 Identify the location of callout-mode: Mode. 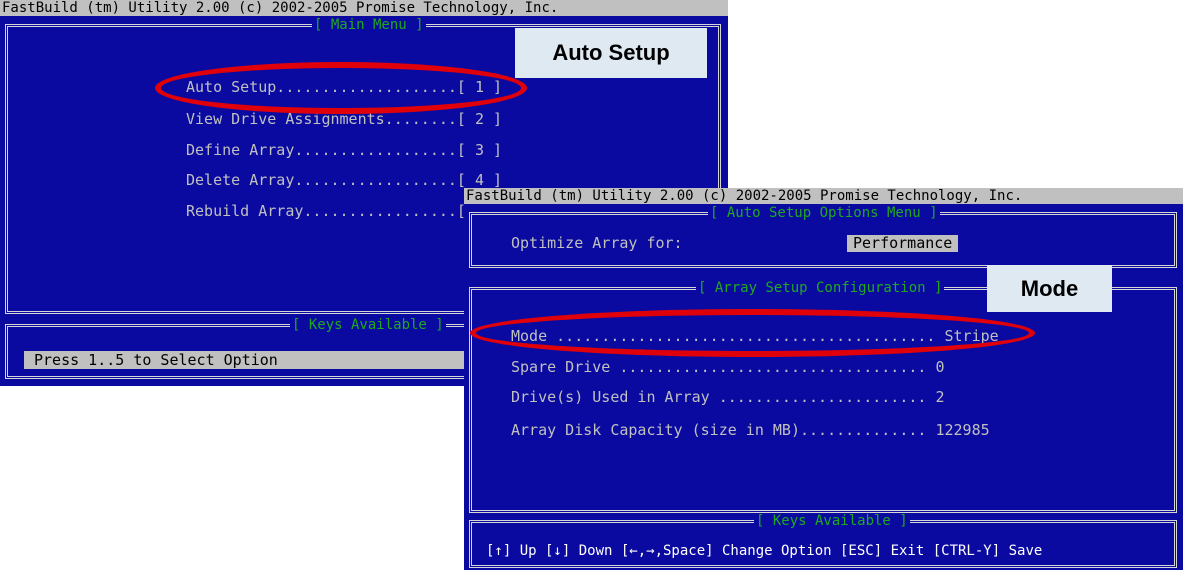
(1049, 288).